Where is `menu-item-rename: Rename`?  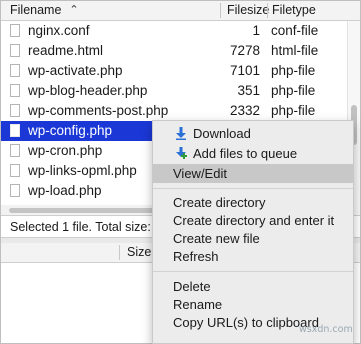
menu-item-rename: Rename is located at coordinates (253, 304).